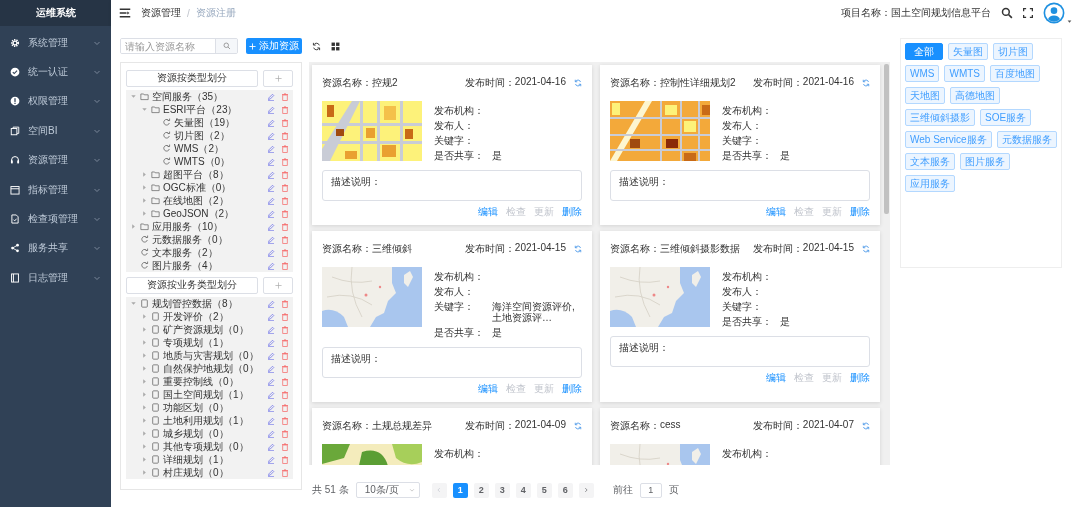 Image resolution: width=1080 pixels, height=507 pixels. I want to click on scrollbar, so click(886, 139).